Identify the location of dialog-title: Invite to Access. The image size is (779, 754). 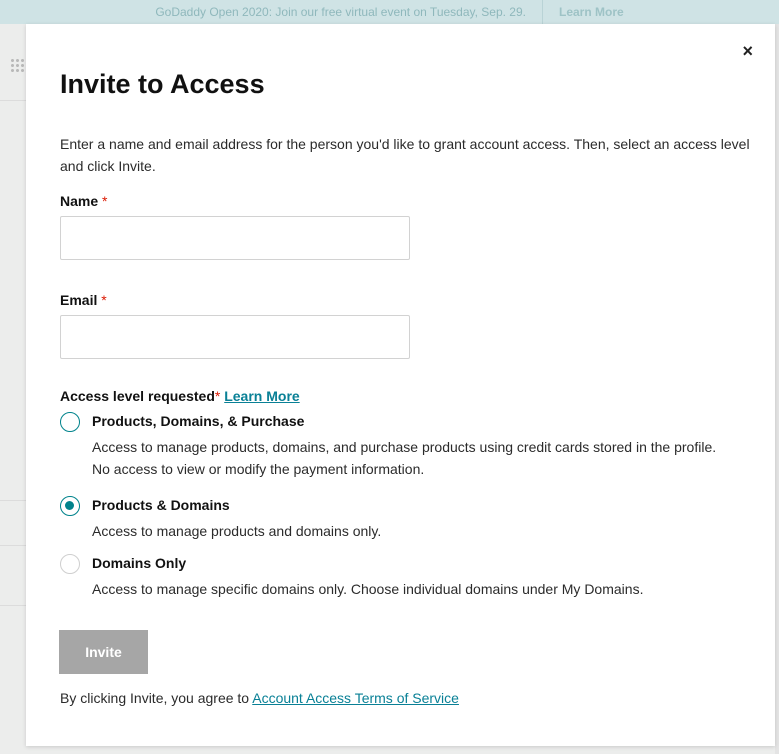
(162, 84).